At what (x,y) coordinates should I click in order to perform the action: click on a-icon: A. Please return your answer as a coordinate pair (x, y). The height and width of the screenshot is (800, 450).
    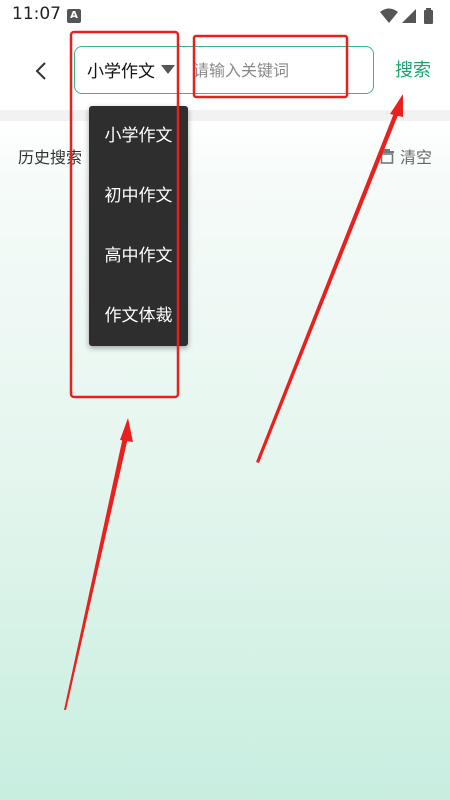
    Looking at the image, I should click on (74, 16).